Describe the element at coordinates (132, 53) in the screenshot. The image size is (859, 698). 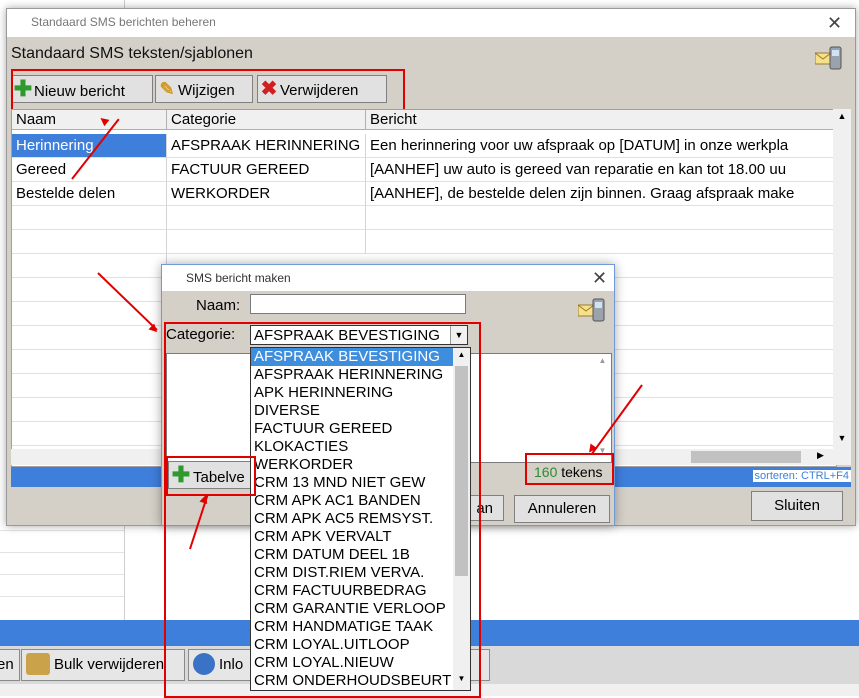
I see `page-title: Standaard SMS teksten/sjablonen` at that location.